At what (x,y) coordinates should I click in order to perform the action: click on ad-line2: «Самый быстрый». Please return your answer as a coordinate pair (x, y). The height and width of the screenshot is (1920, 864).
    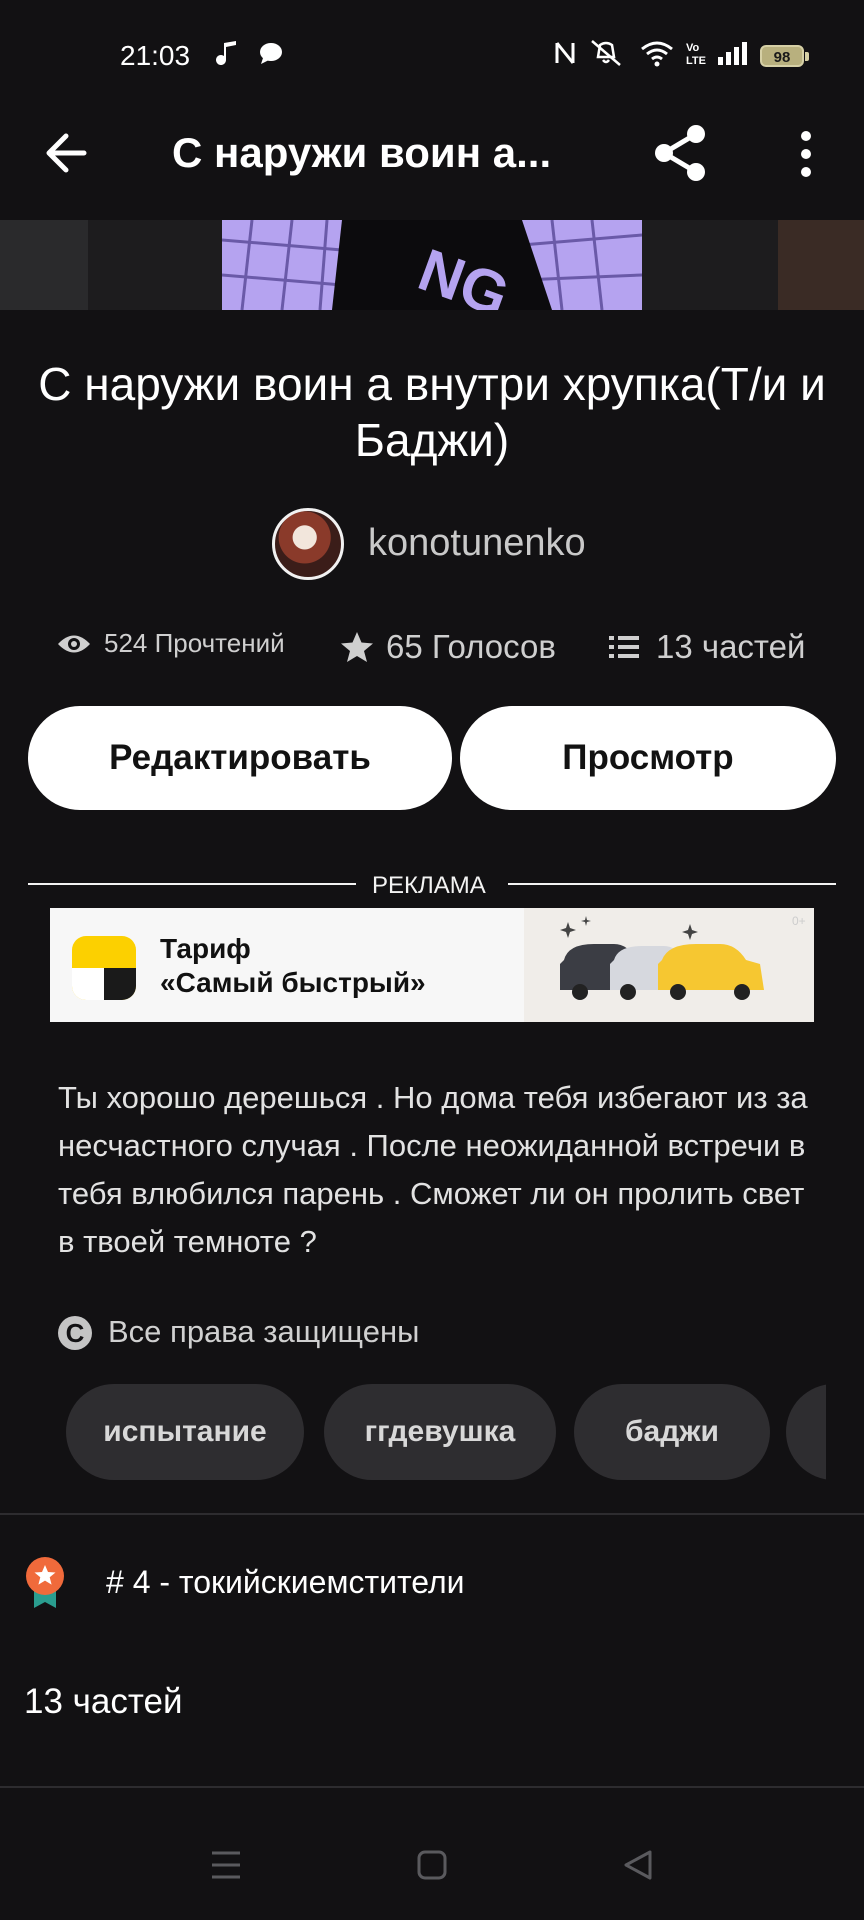
    Looking at the image, I should click on (293, 982).